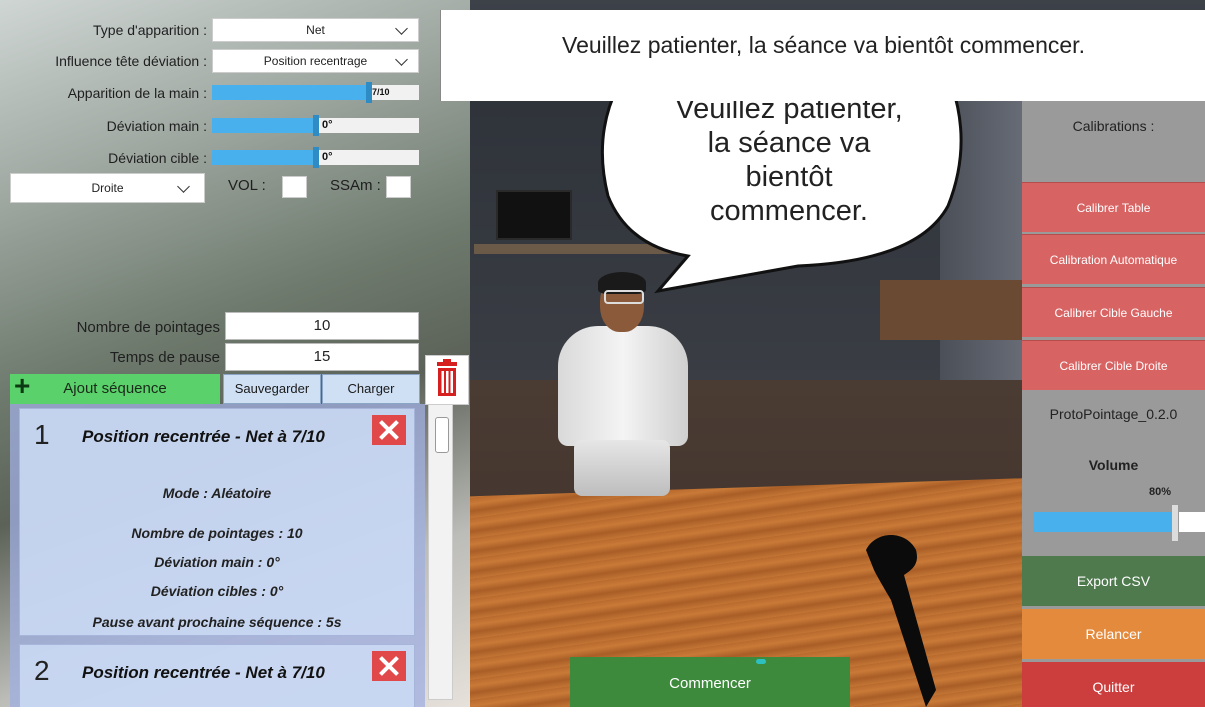  What do you see at coordinates (1113, 365) in the screenshot?
I see `calibrer-cible-droite-button: Calibrer Cible Droite` at bounding box center [1113, 365].